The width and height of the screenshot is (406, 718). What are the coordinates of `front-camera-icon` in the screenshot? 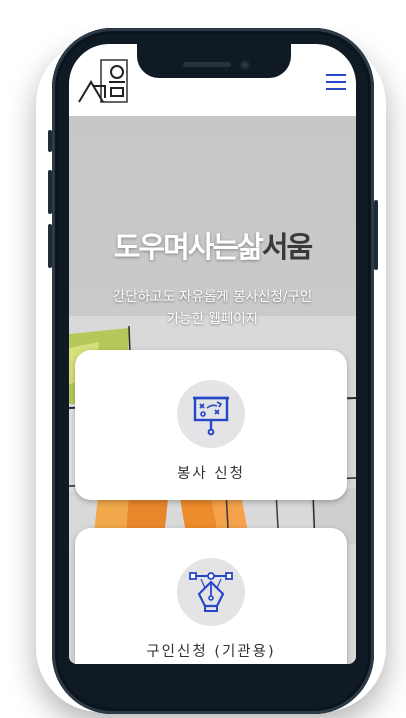 It's located at (245, 65).